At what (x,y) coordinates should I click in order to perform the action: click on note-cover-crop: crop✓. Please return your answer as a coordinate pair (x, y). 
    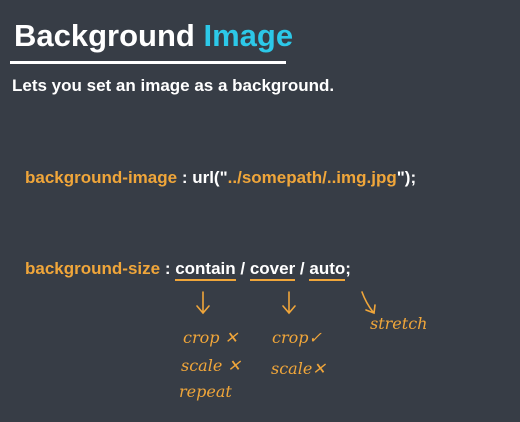
    Looking at the image, I should click on (297, 337).